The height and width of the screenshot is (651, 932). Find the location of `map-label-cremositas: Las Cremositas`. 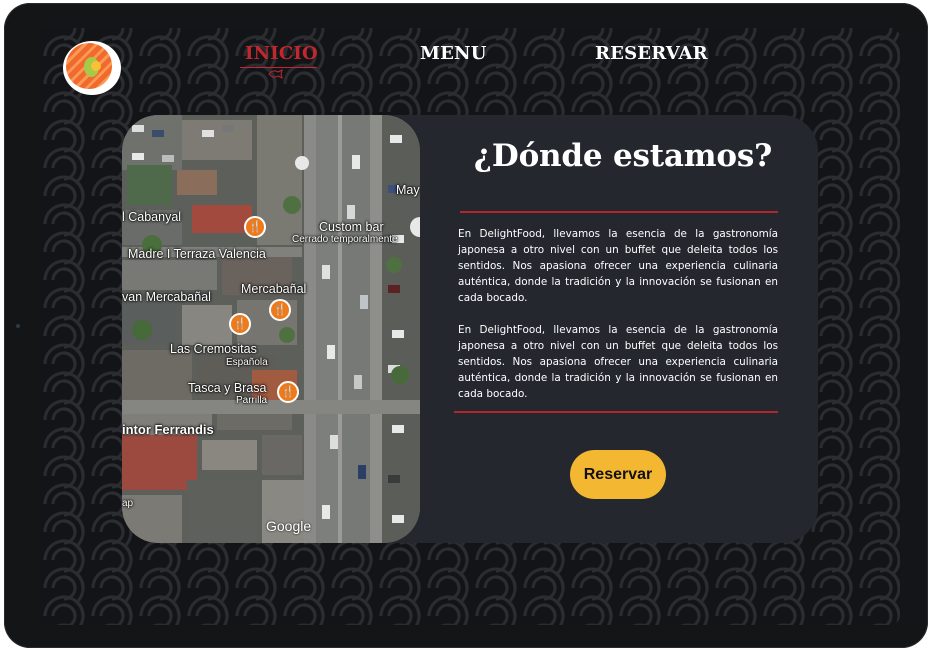

map-label-cremositas: Las Cremositas is located at coordinates (213, 349).